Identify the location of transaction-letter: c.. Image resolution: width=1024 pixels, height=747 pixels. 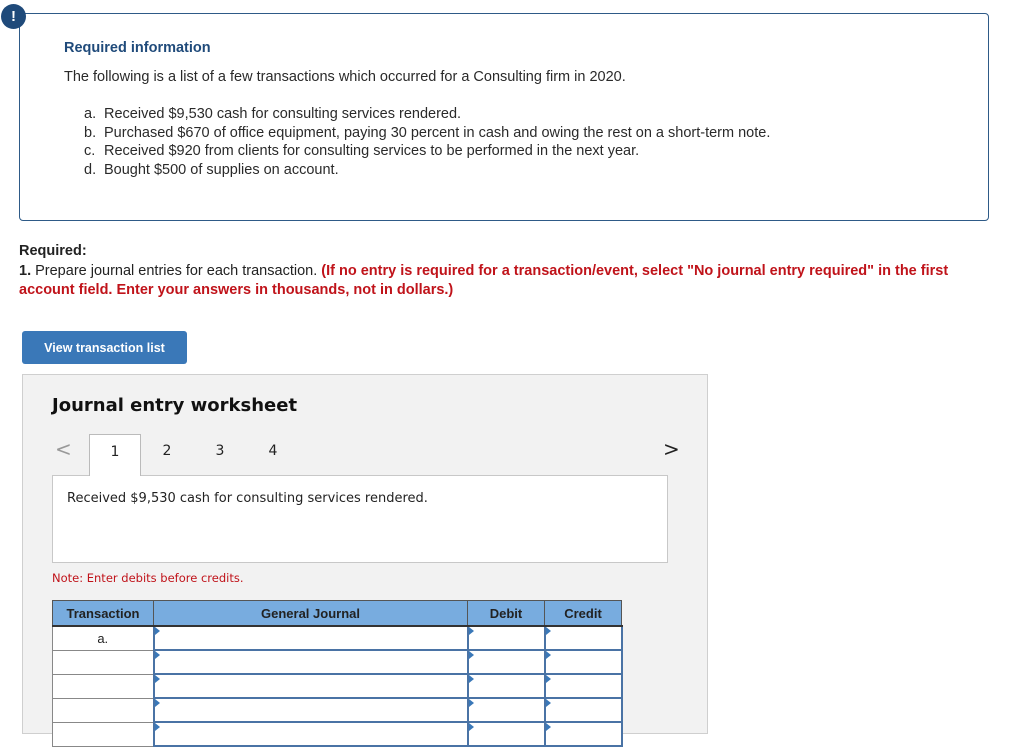
(90, 151).